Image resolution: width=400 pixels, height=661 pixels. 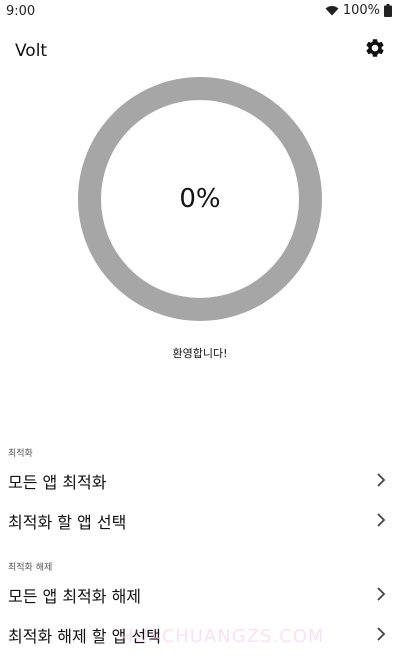 I want to click on battery-icon, so click(x=388, y=10).